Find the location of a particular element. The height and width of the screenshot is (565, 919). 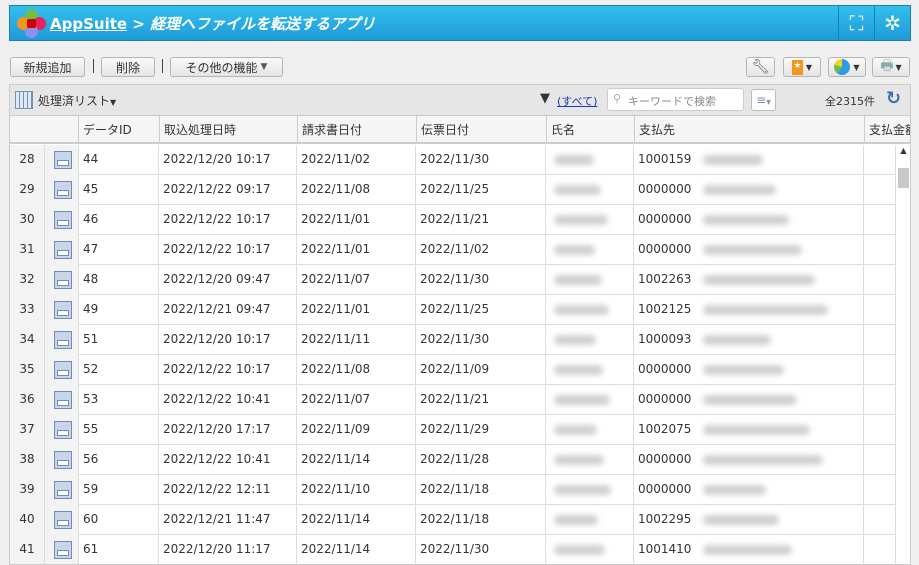

column-header-slip-date: 伝票日付 is located at coordinates (481, 130).